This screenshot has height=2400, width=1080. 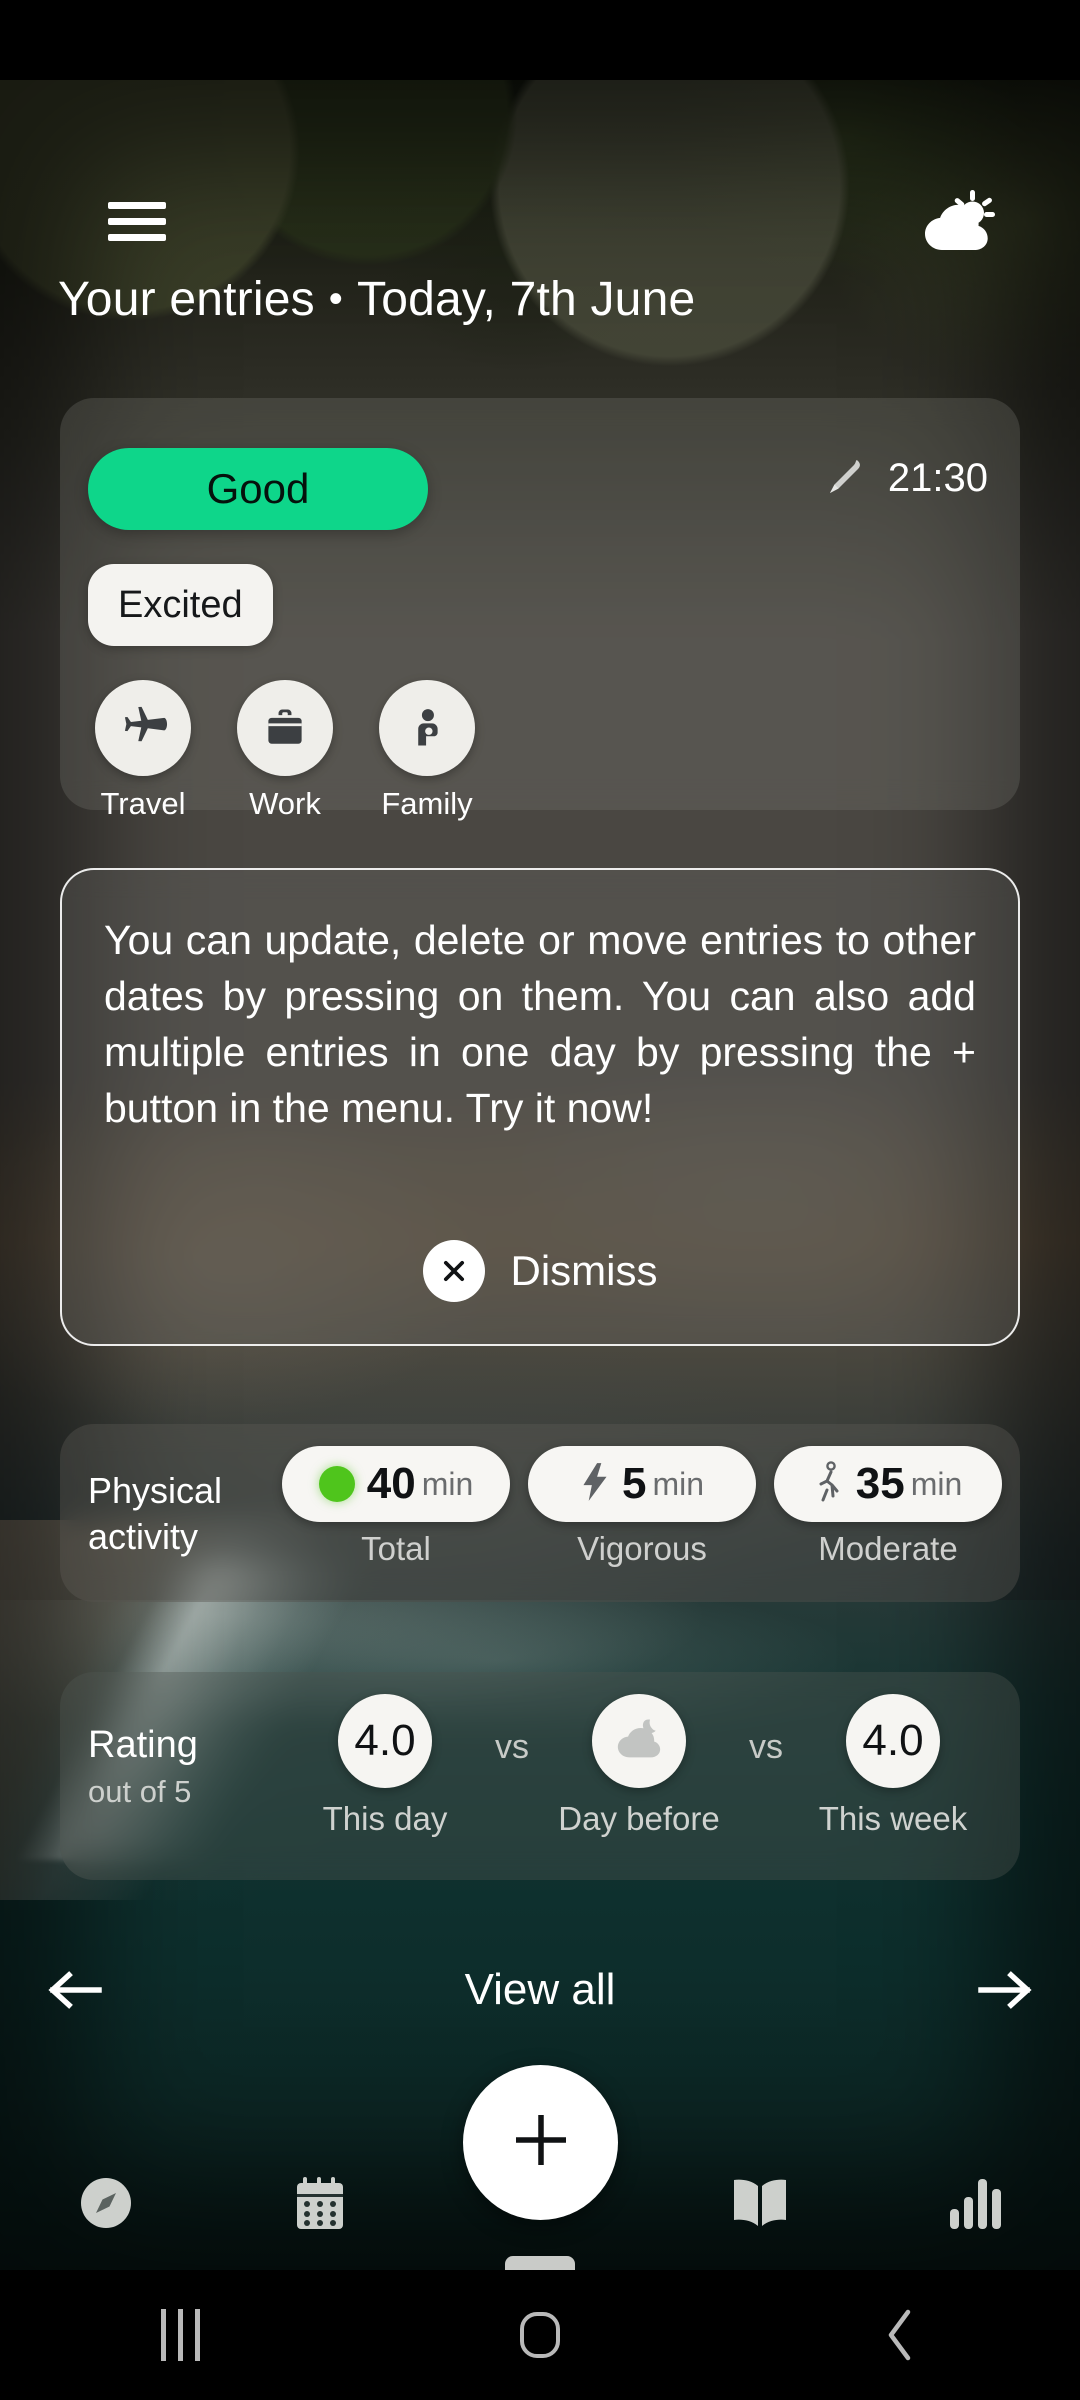 I want to click on bar-chart-icon, so click(x=974, y=2205).